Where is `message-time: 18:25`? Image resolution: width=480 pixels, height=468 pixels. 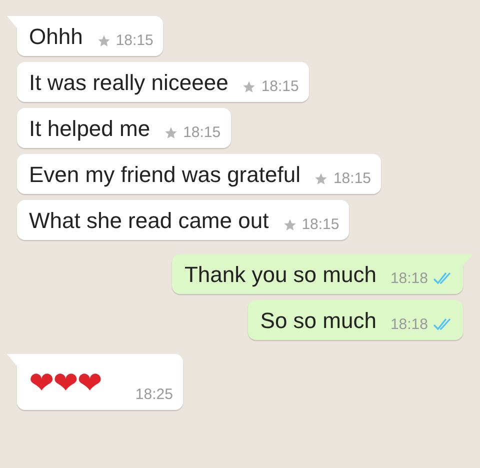
message-time: 18:25 is located at coordinates (154, 394).